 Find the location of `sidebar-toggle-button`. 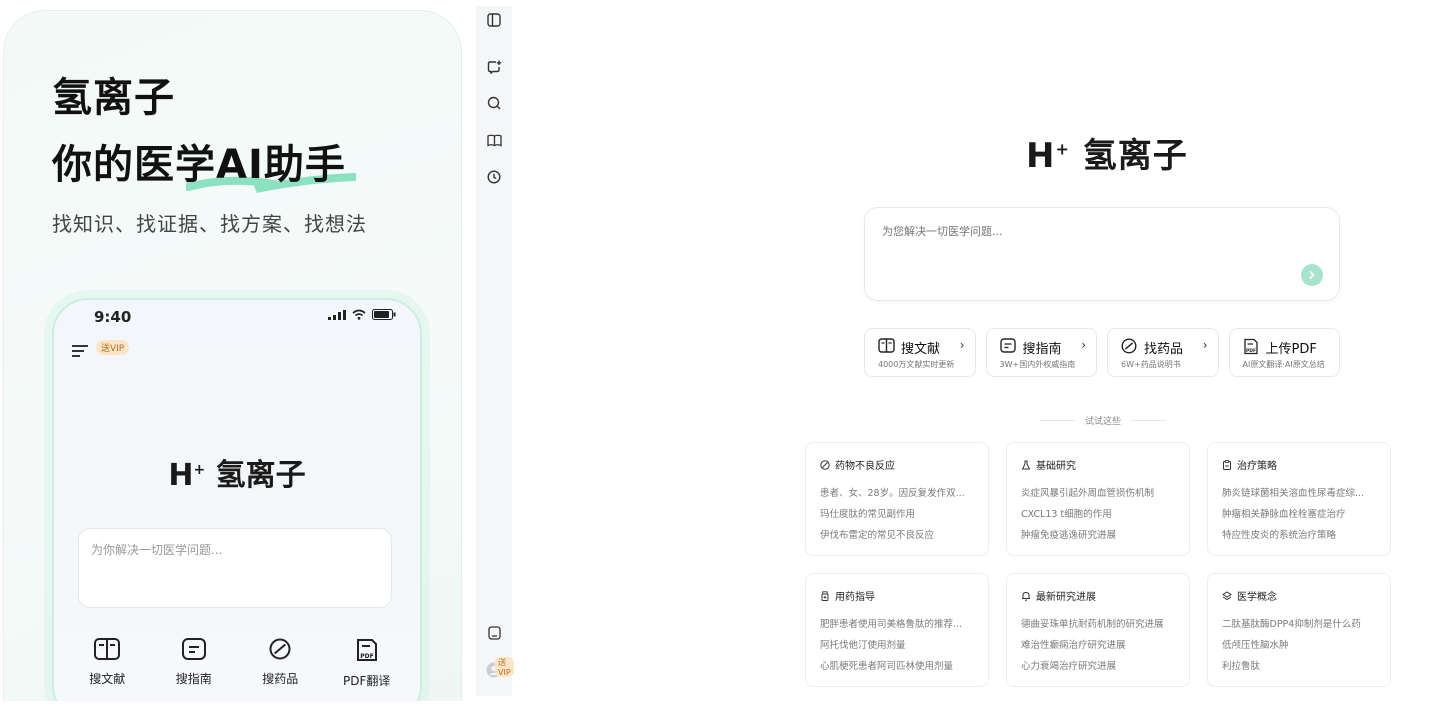

sidebar-toggle-button is located at coordinates (494, 20).